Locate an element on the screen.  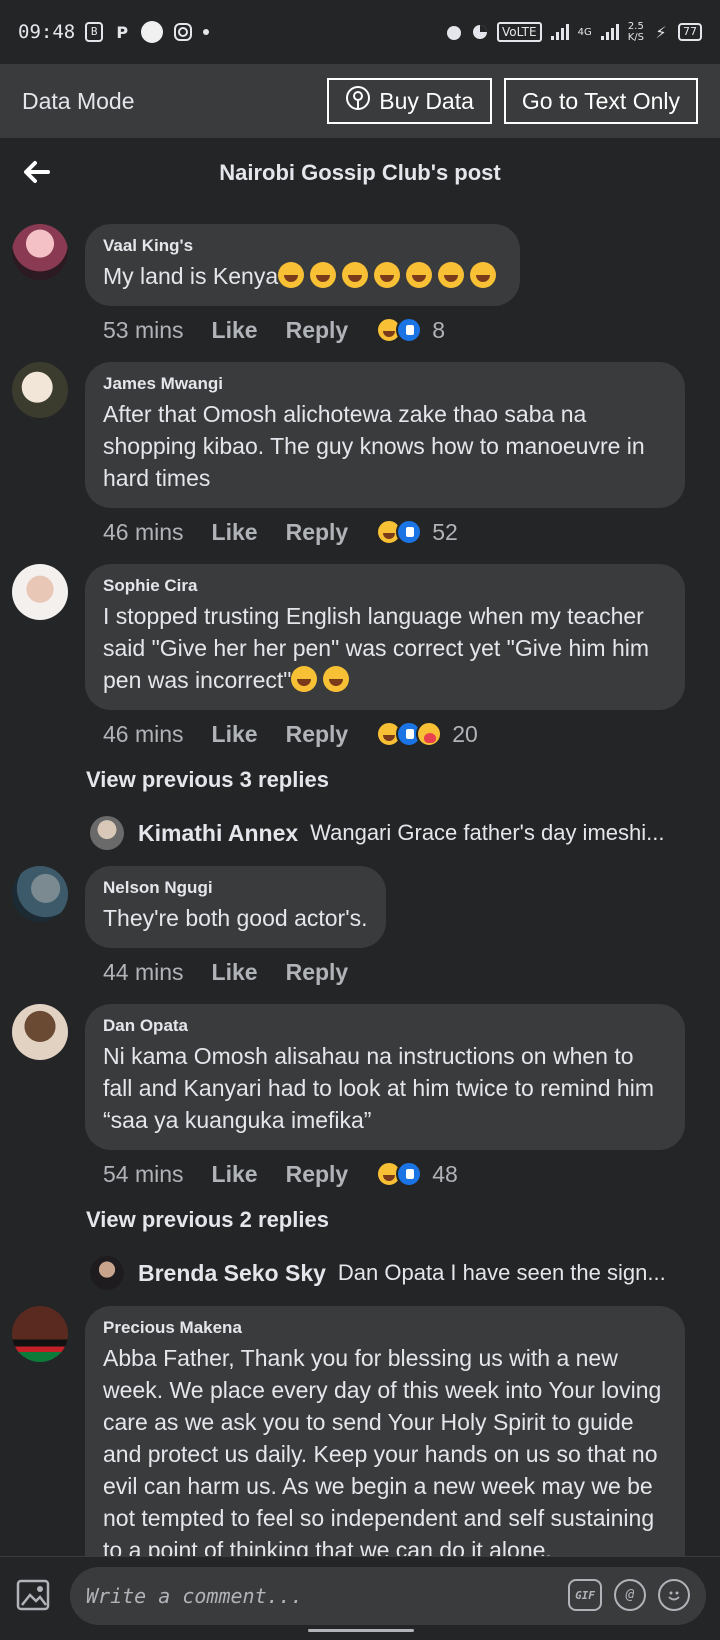
buy-data-label: Buy Data is located at coordinates (426, 100).